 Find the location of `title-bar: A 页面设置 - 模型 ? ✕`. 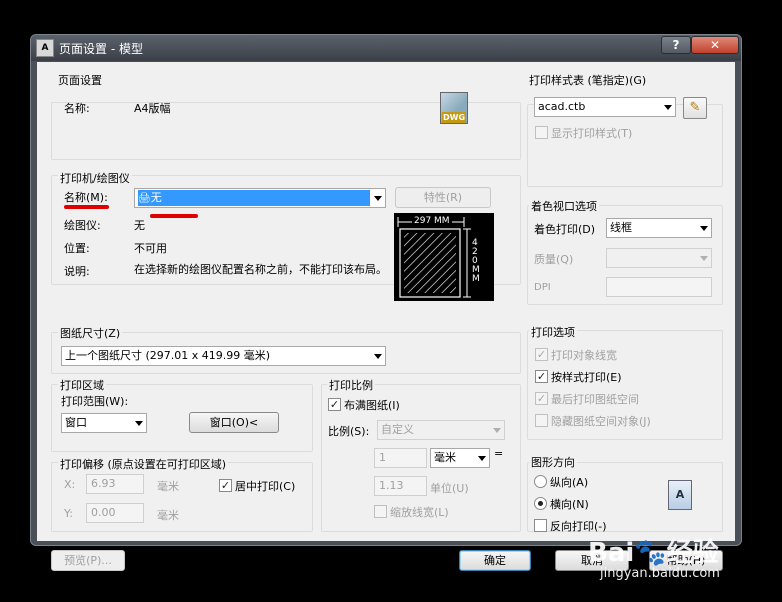

title-bar: A 页面设置 - 模型 ? ✕ is located at coordinates (386, 48).